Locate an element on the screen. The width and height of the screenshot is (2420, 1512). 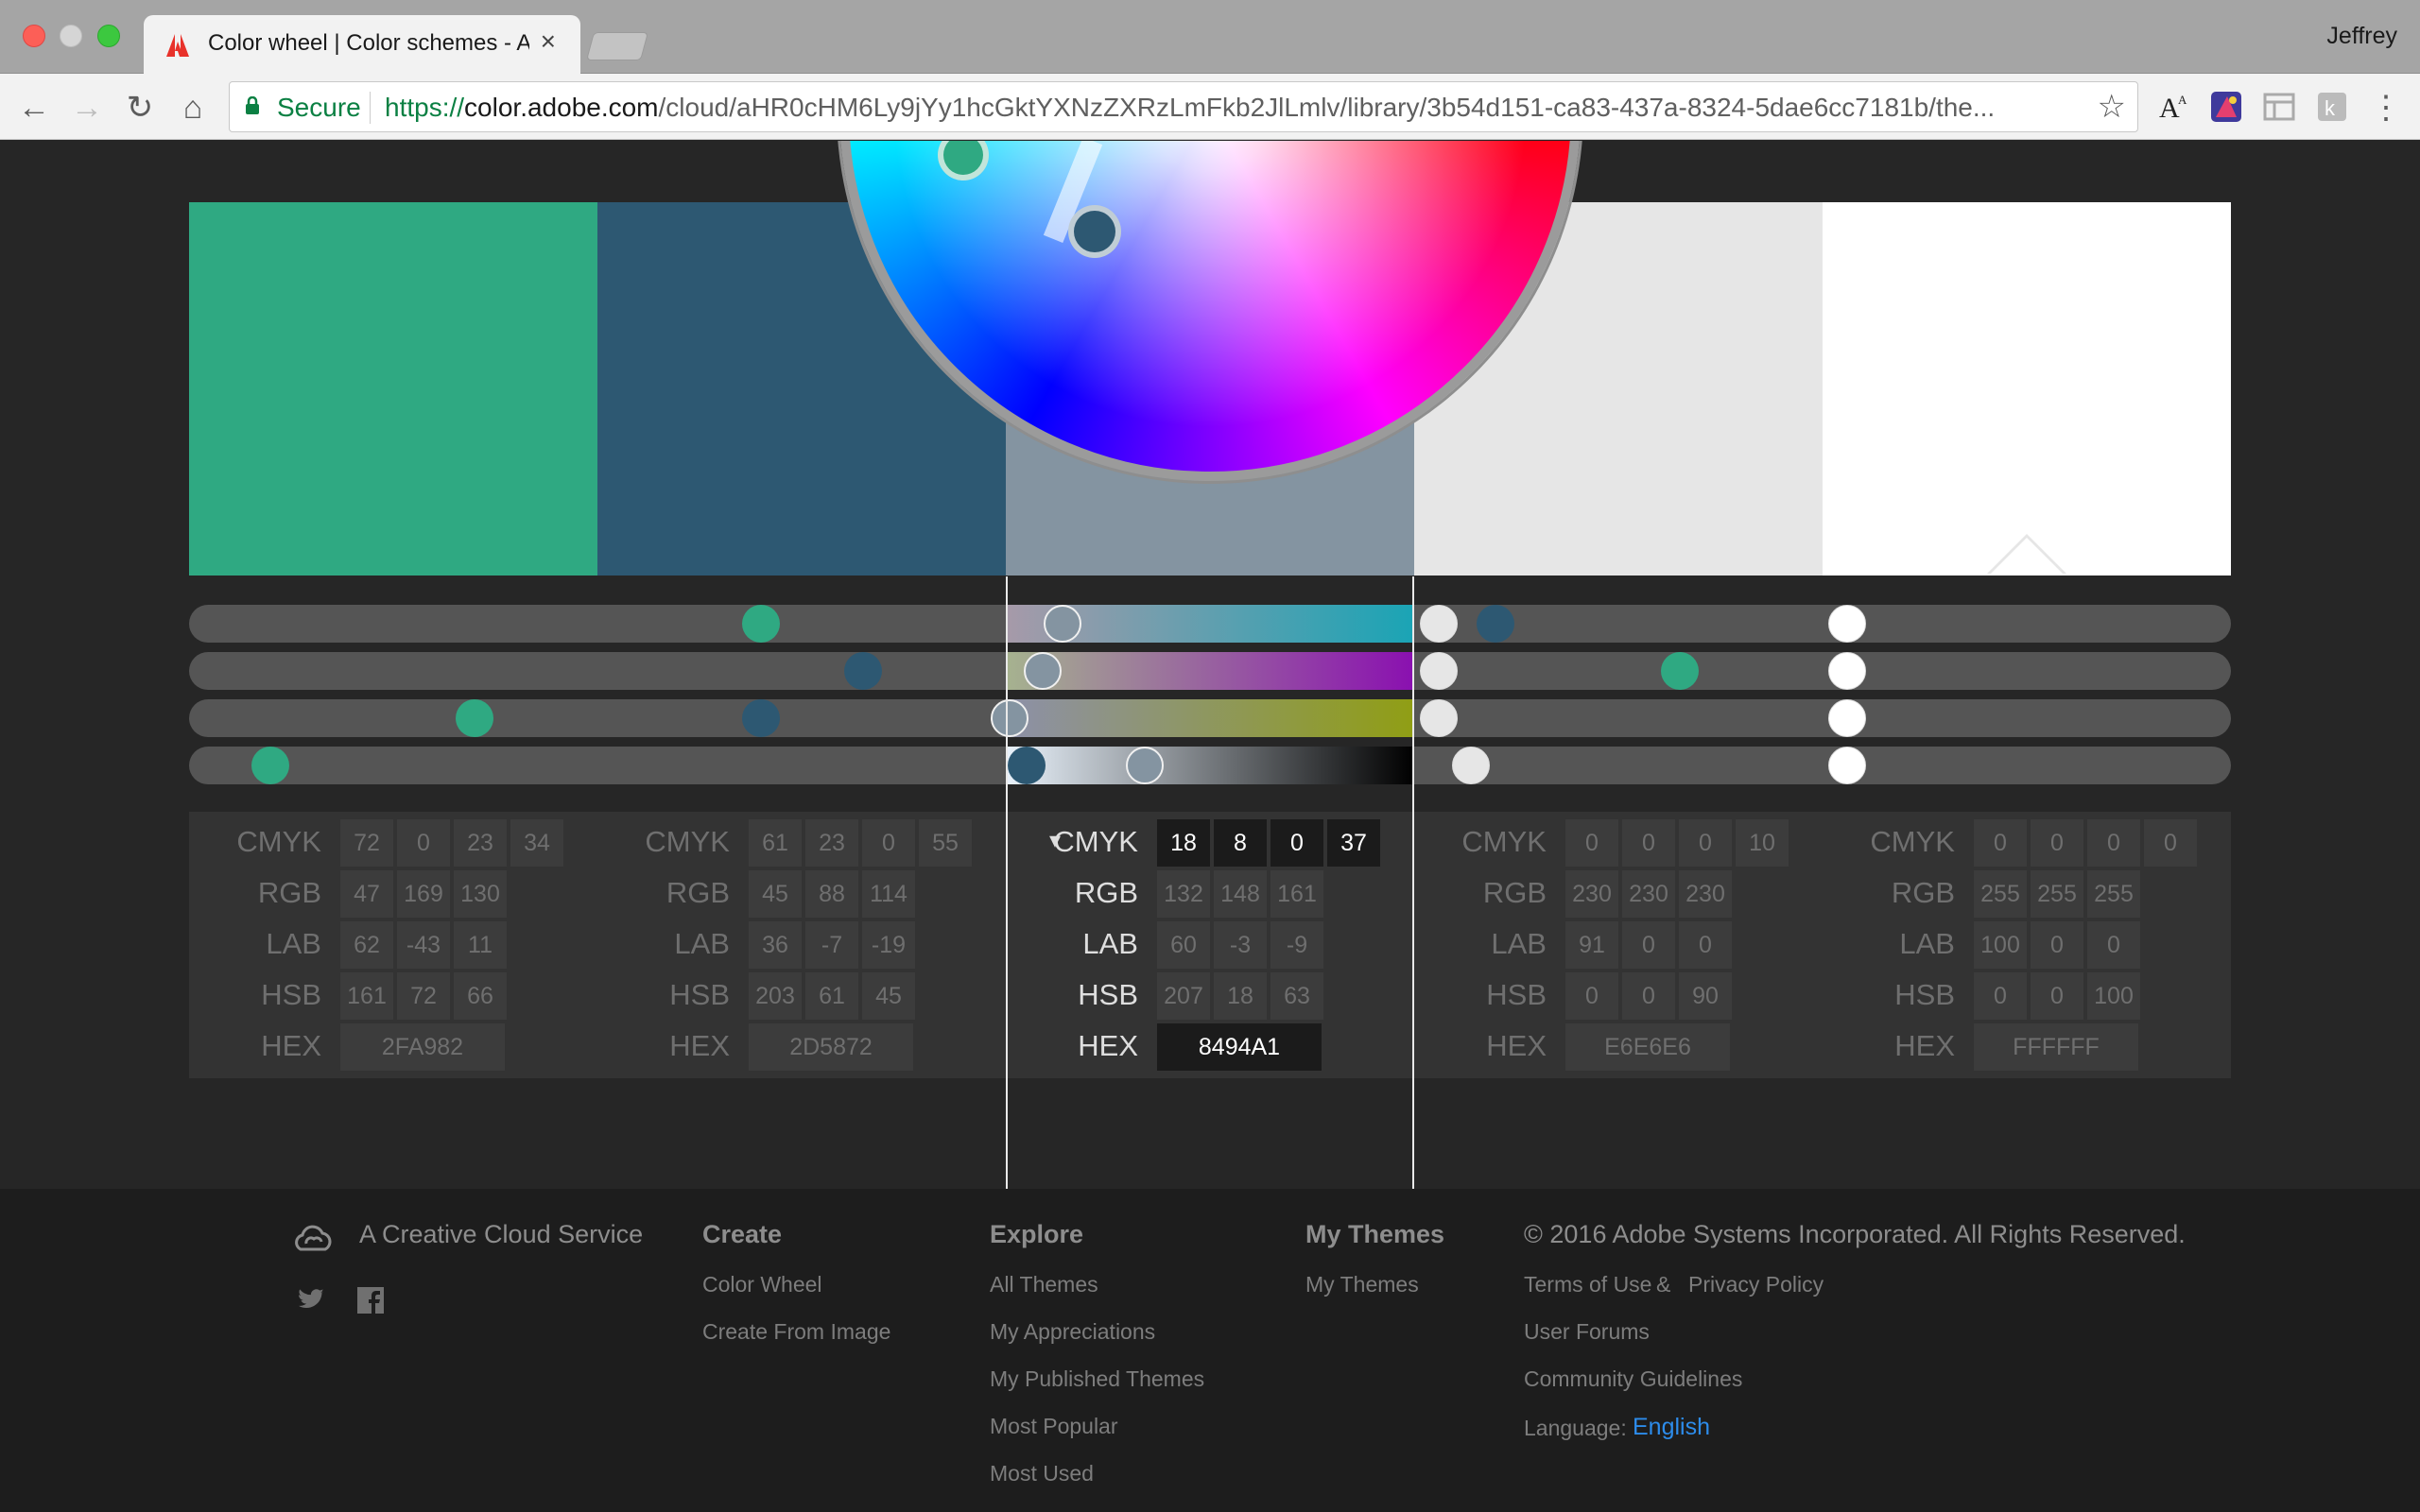
hsb-value-input: 203 is located at coordinates (775, 996).